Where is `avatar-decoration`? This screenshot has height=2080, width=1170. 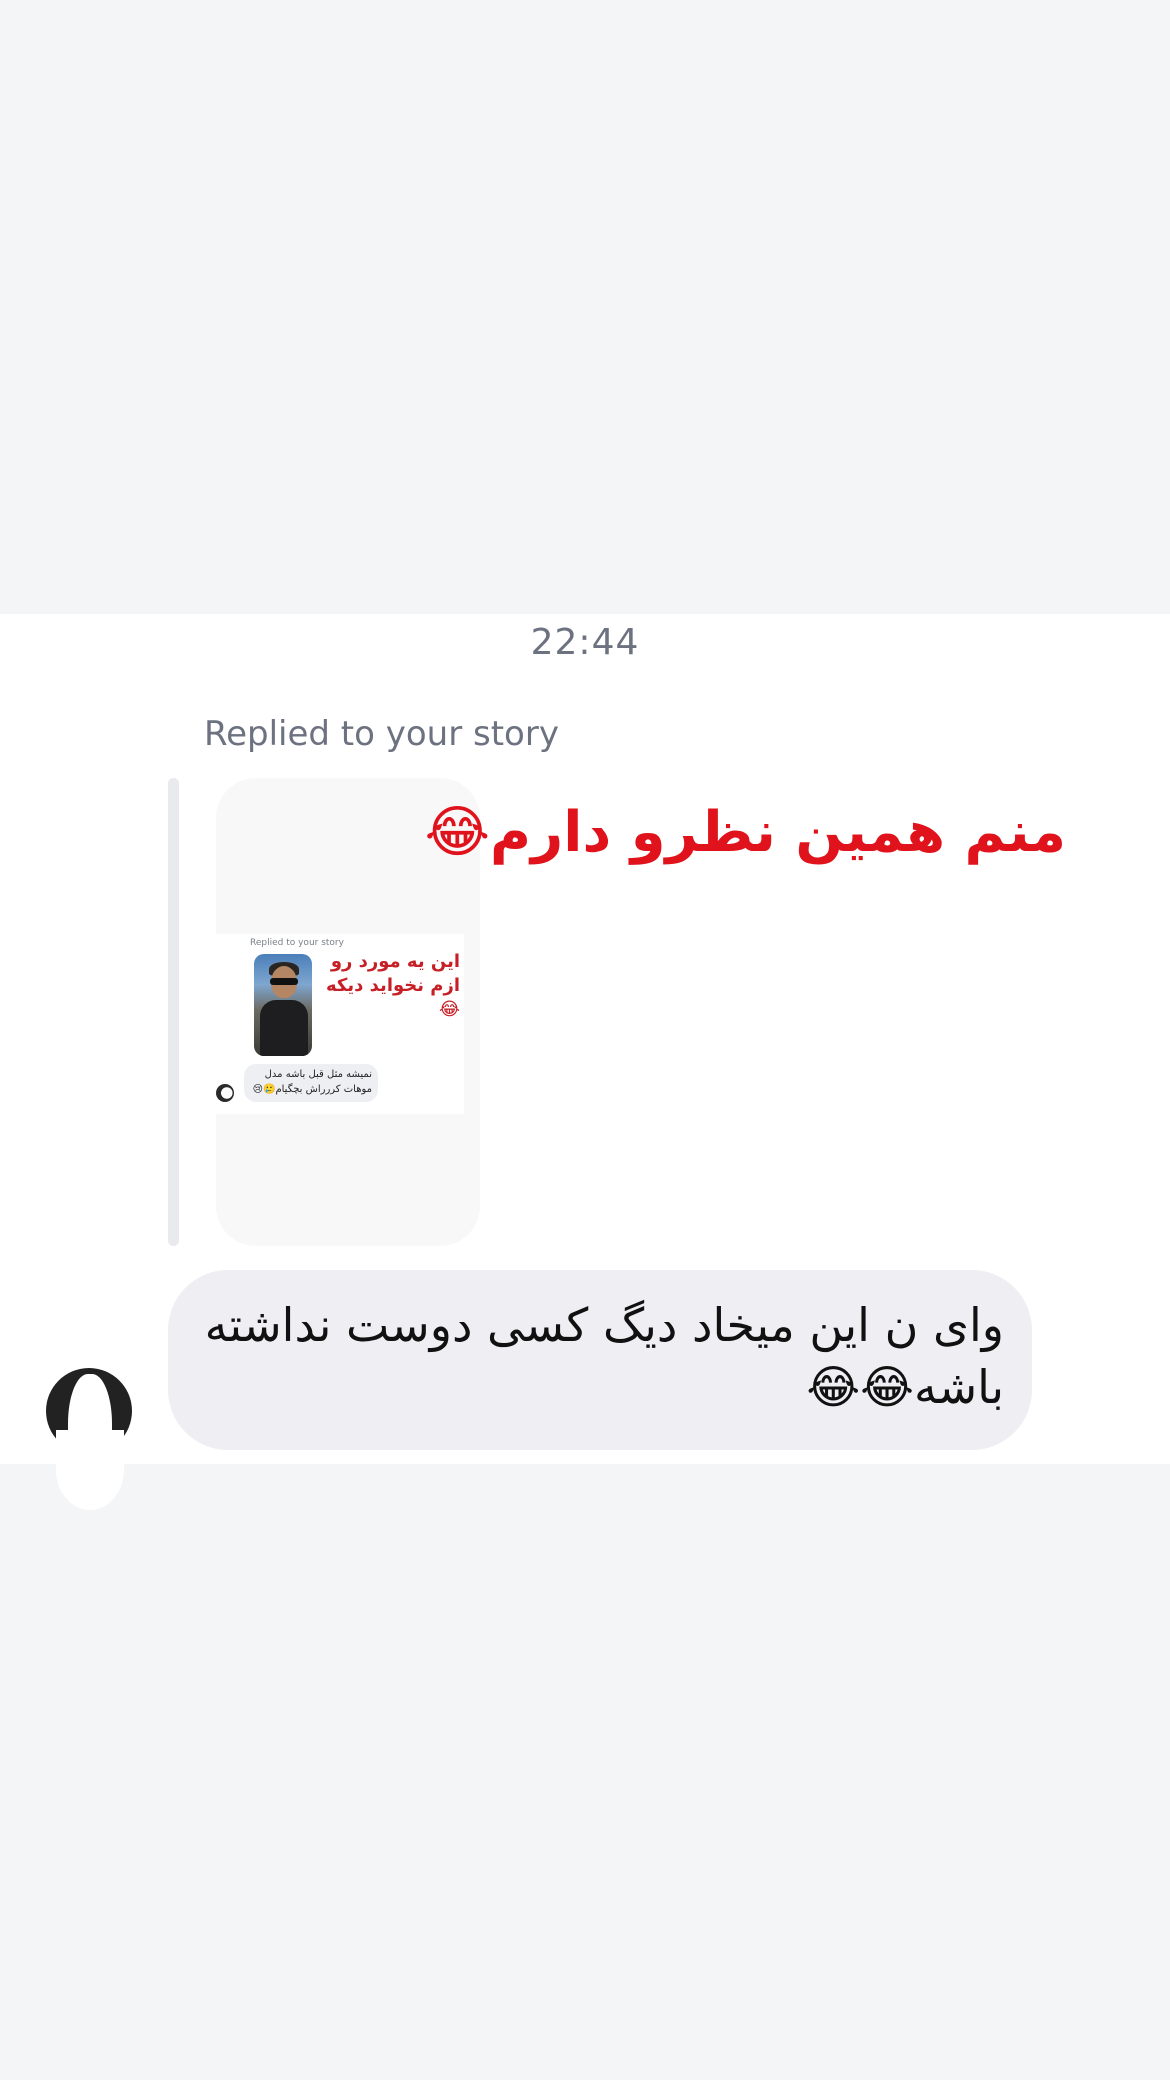 avatar-decoration is located at coordinates (90, 1470).